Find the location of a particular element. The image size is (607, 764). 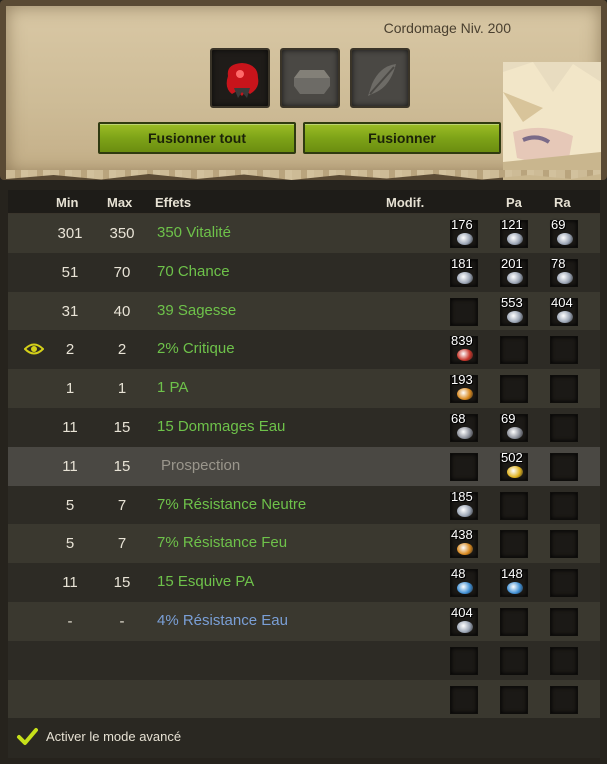

rune-slot-base: 185 is located at coordinates (464, 504).